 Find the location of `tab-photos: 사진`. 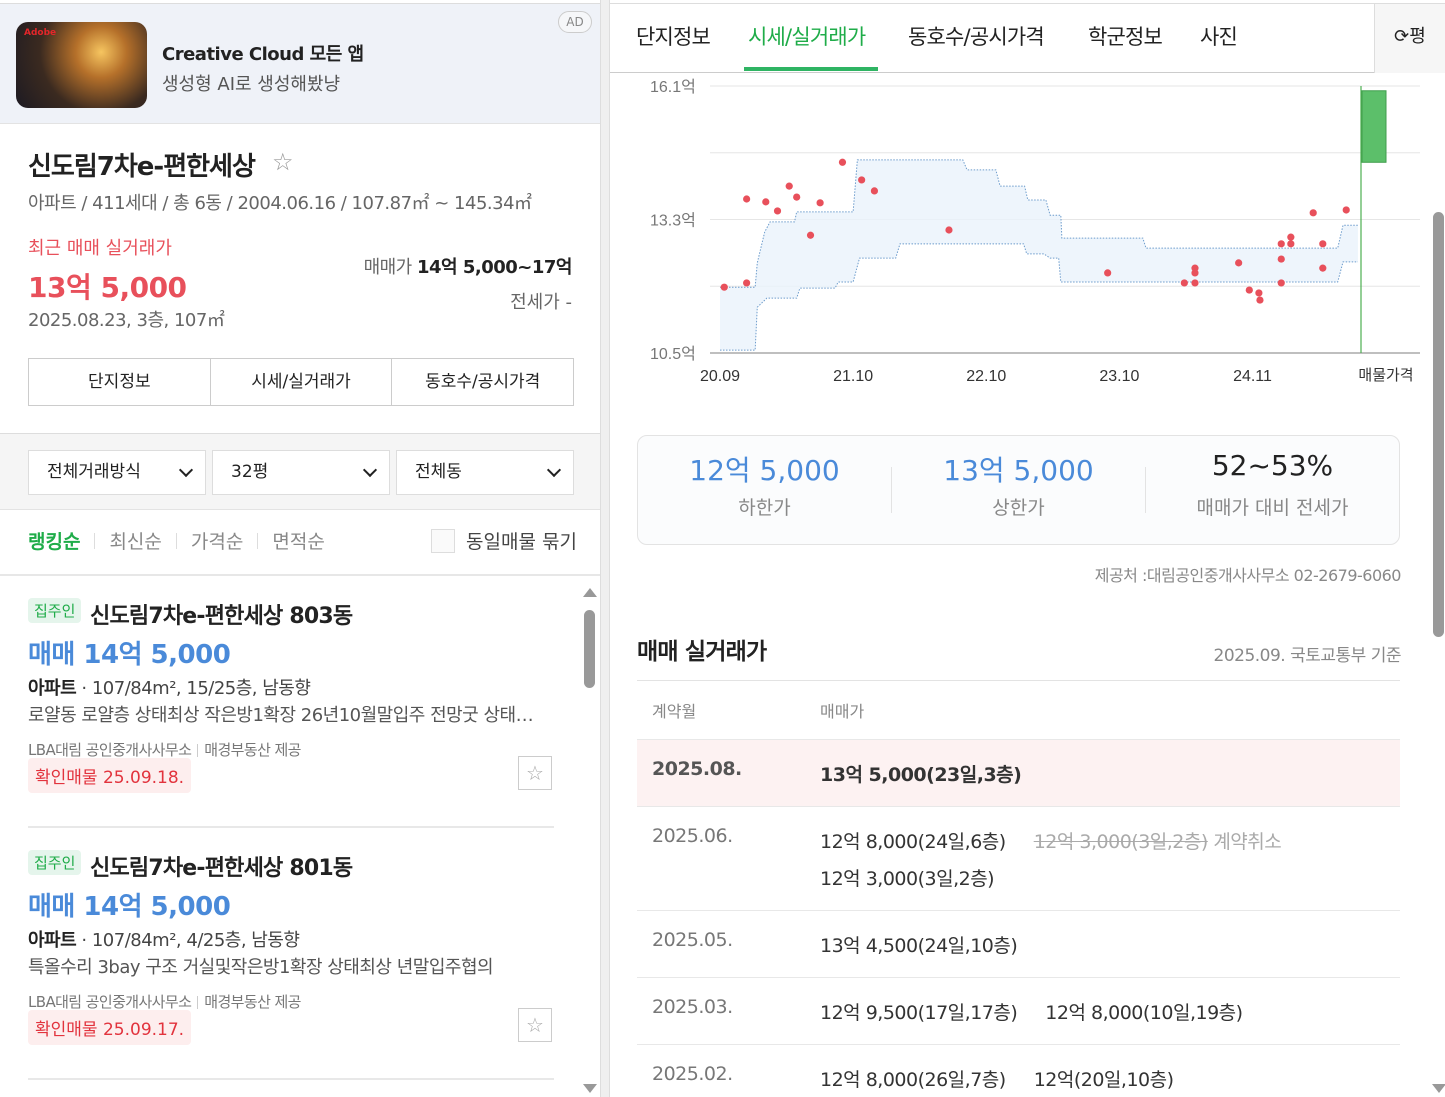

tab-photos: 사진 is located at coordinates (1219, 36).